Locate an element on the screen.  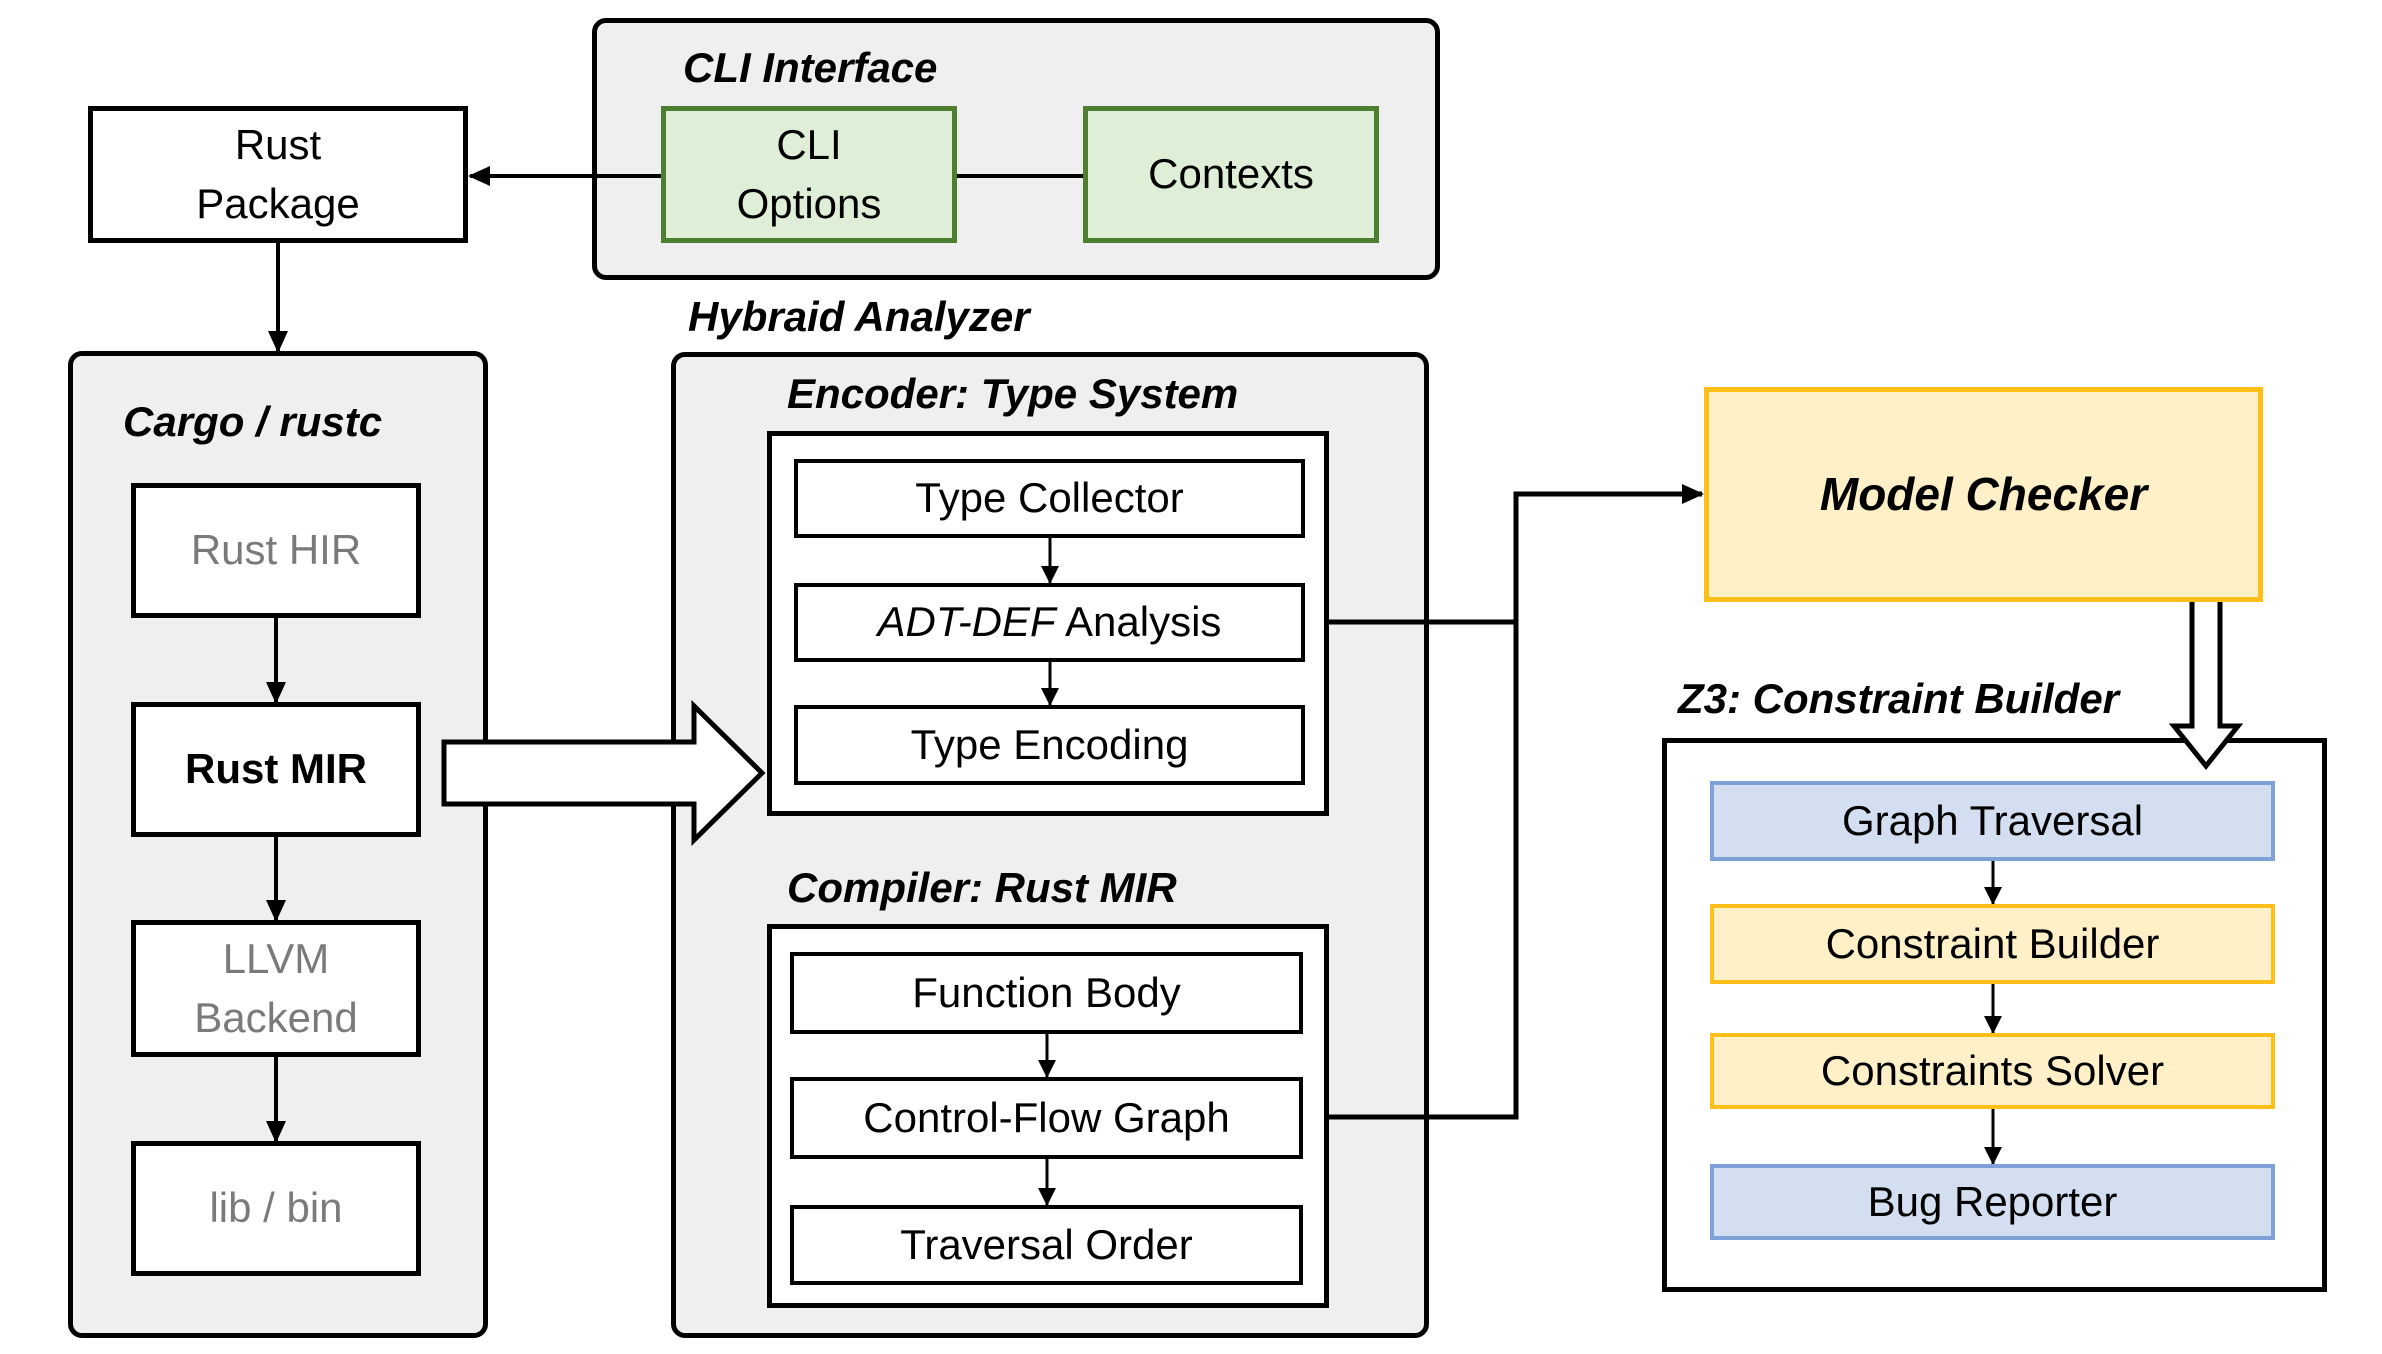
constraints-solver-label: Constraints Solver is located at coordinates (1992, 1070).